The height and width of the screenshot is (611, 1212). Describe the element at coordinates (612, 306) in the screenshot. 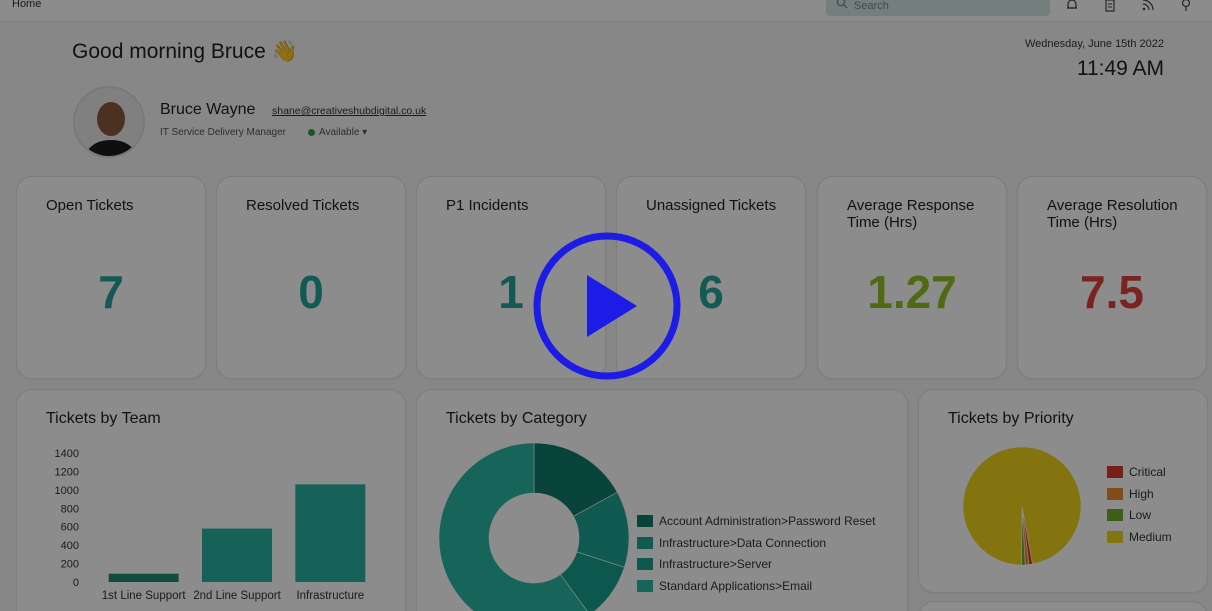

I see `play-triangle-icon` at that location.